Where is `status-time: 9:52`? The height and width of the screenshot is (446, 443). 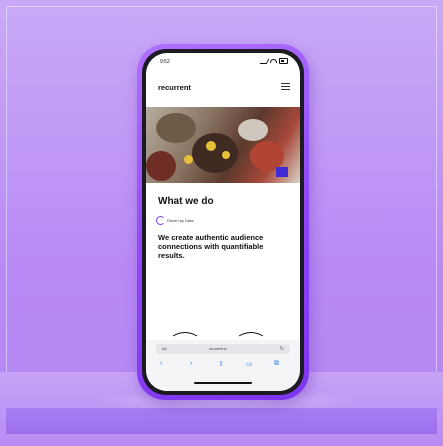 status-time: 9:52 is located at coordinates (165, 62).